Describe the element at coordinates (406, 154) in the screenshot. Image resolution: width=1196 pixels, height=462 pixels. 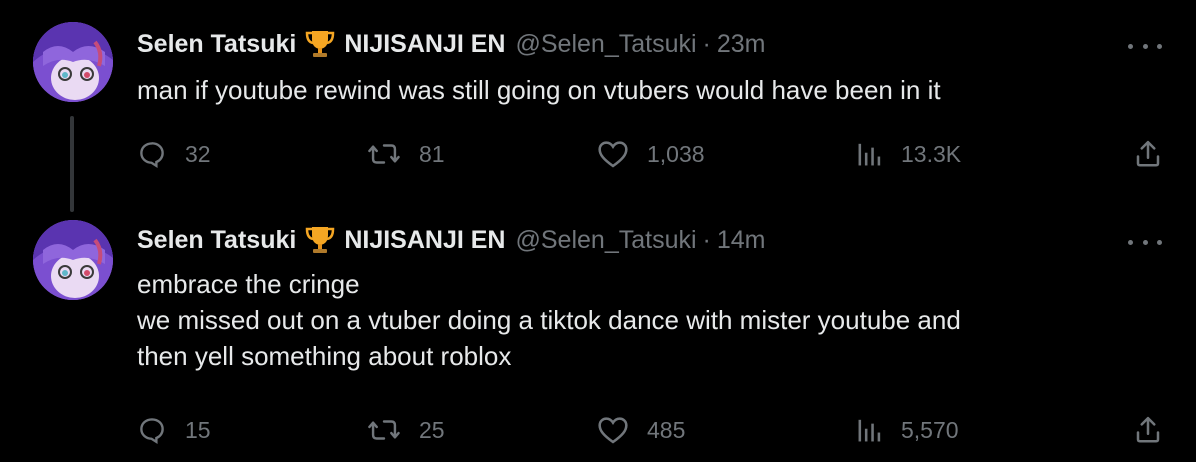
I see `retweet-button: 81` at that location.